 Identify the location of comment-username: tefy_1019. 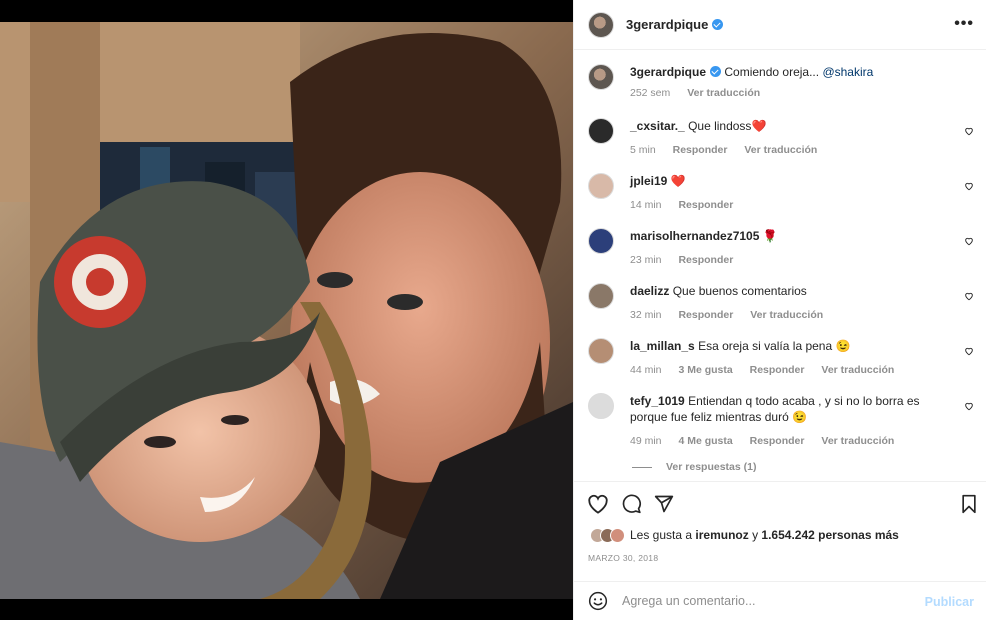
(657, 401).